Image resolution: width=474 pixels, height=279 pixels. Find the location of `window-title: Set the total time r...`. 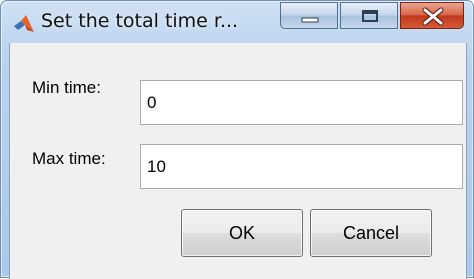

window-title: Set the total time r... is located at coordinates (140, 21).